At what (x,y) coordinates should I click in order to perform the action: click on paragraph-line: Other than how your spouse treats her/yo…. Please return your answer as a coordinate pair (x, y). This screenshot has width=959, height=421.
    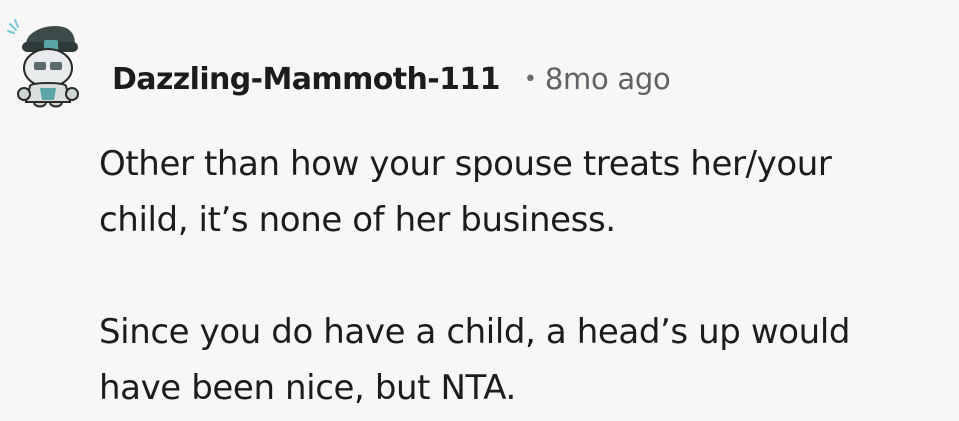
    Looking at the image, I should click on (465, 164).